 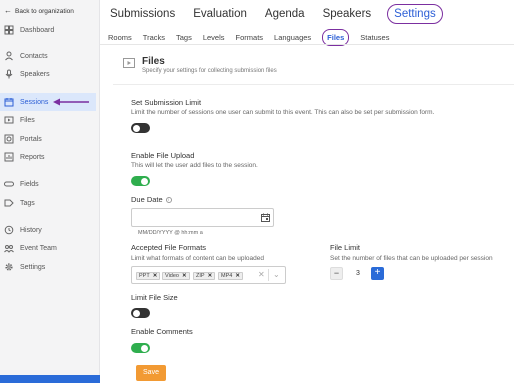 I want to click on file-limit-increment-button: +, so click(x=377, y=273).